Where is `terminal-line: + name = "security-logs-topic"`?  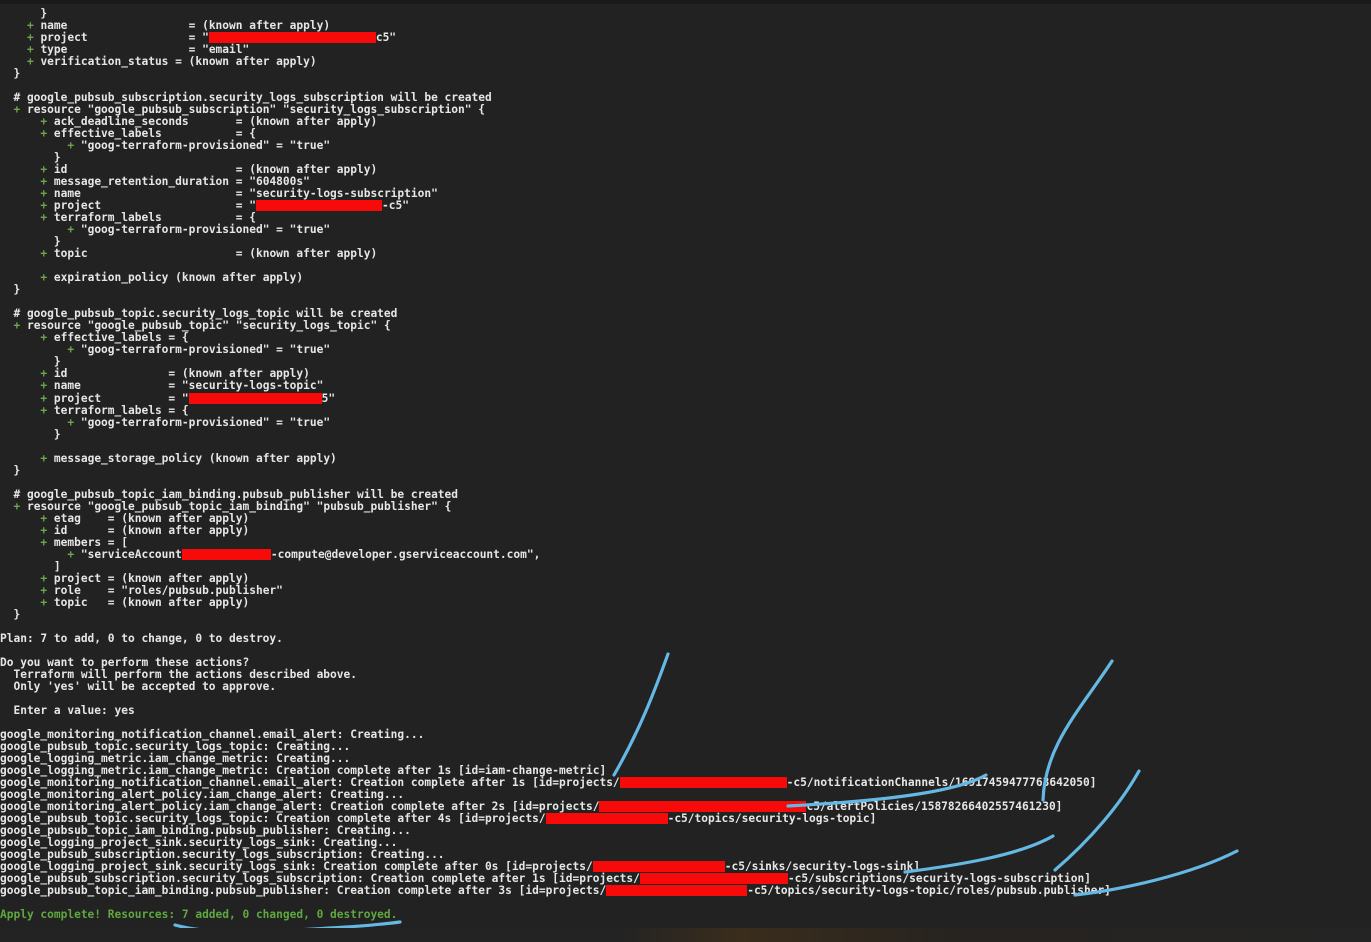
terminal-line: + name = "security-logs-topic" is located at coordinates (685, 386).